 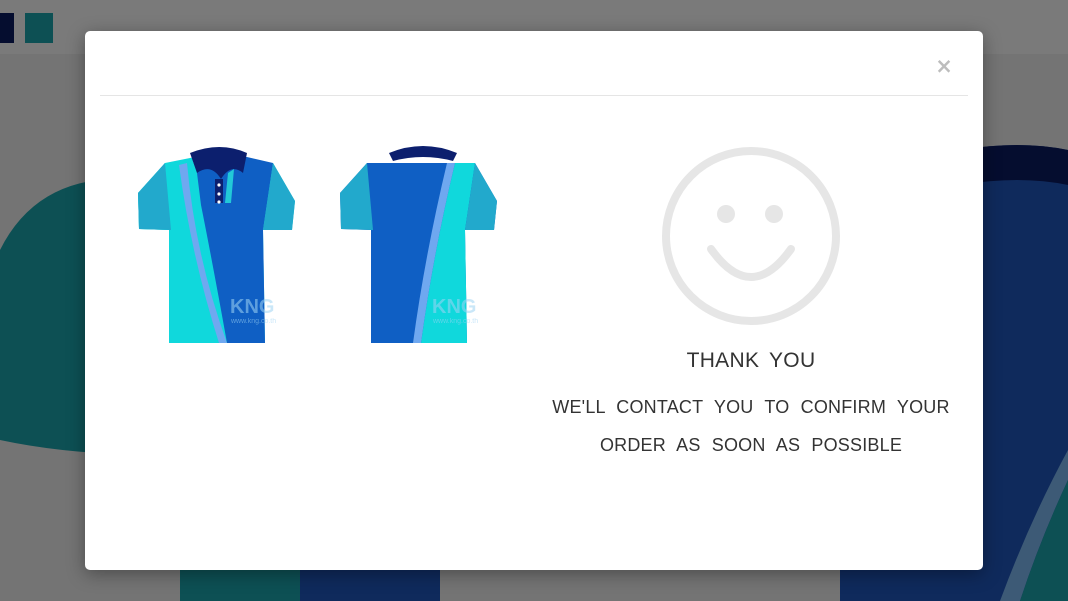 What do you see at coordinates (751, 445) in the screenshot?
I see `confirmation-message-line-2: ORDER AS SOON AS POSSIBLE` at bounding box center [751, 445].